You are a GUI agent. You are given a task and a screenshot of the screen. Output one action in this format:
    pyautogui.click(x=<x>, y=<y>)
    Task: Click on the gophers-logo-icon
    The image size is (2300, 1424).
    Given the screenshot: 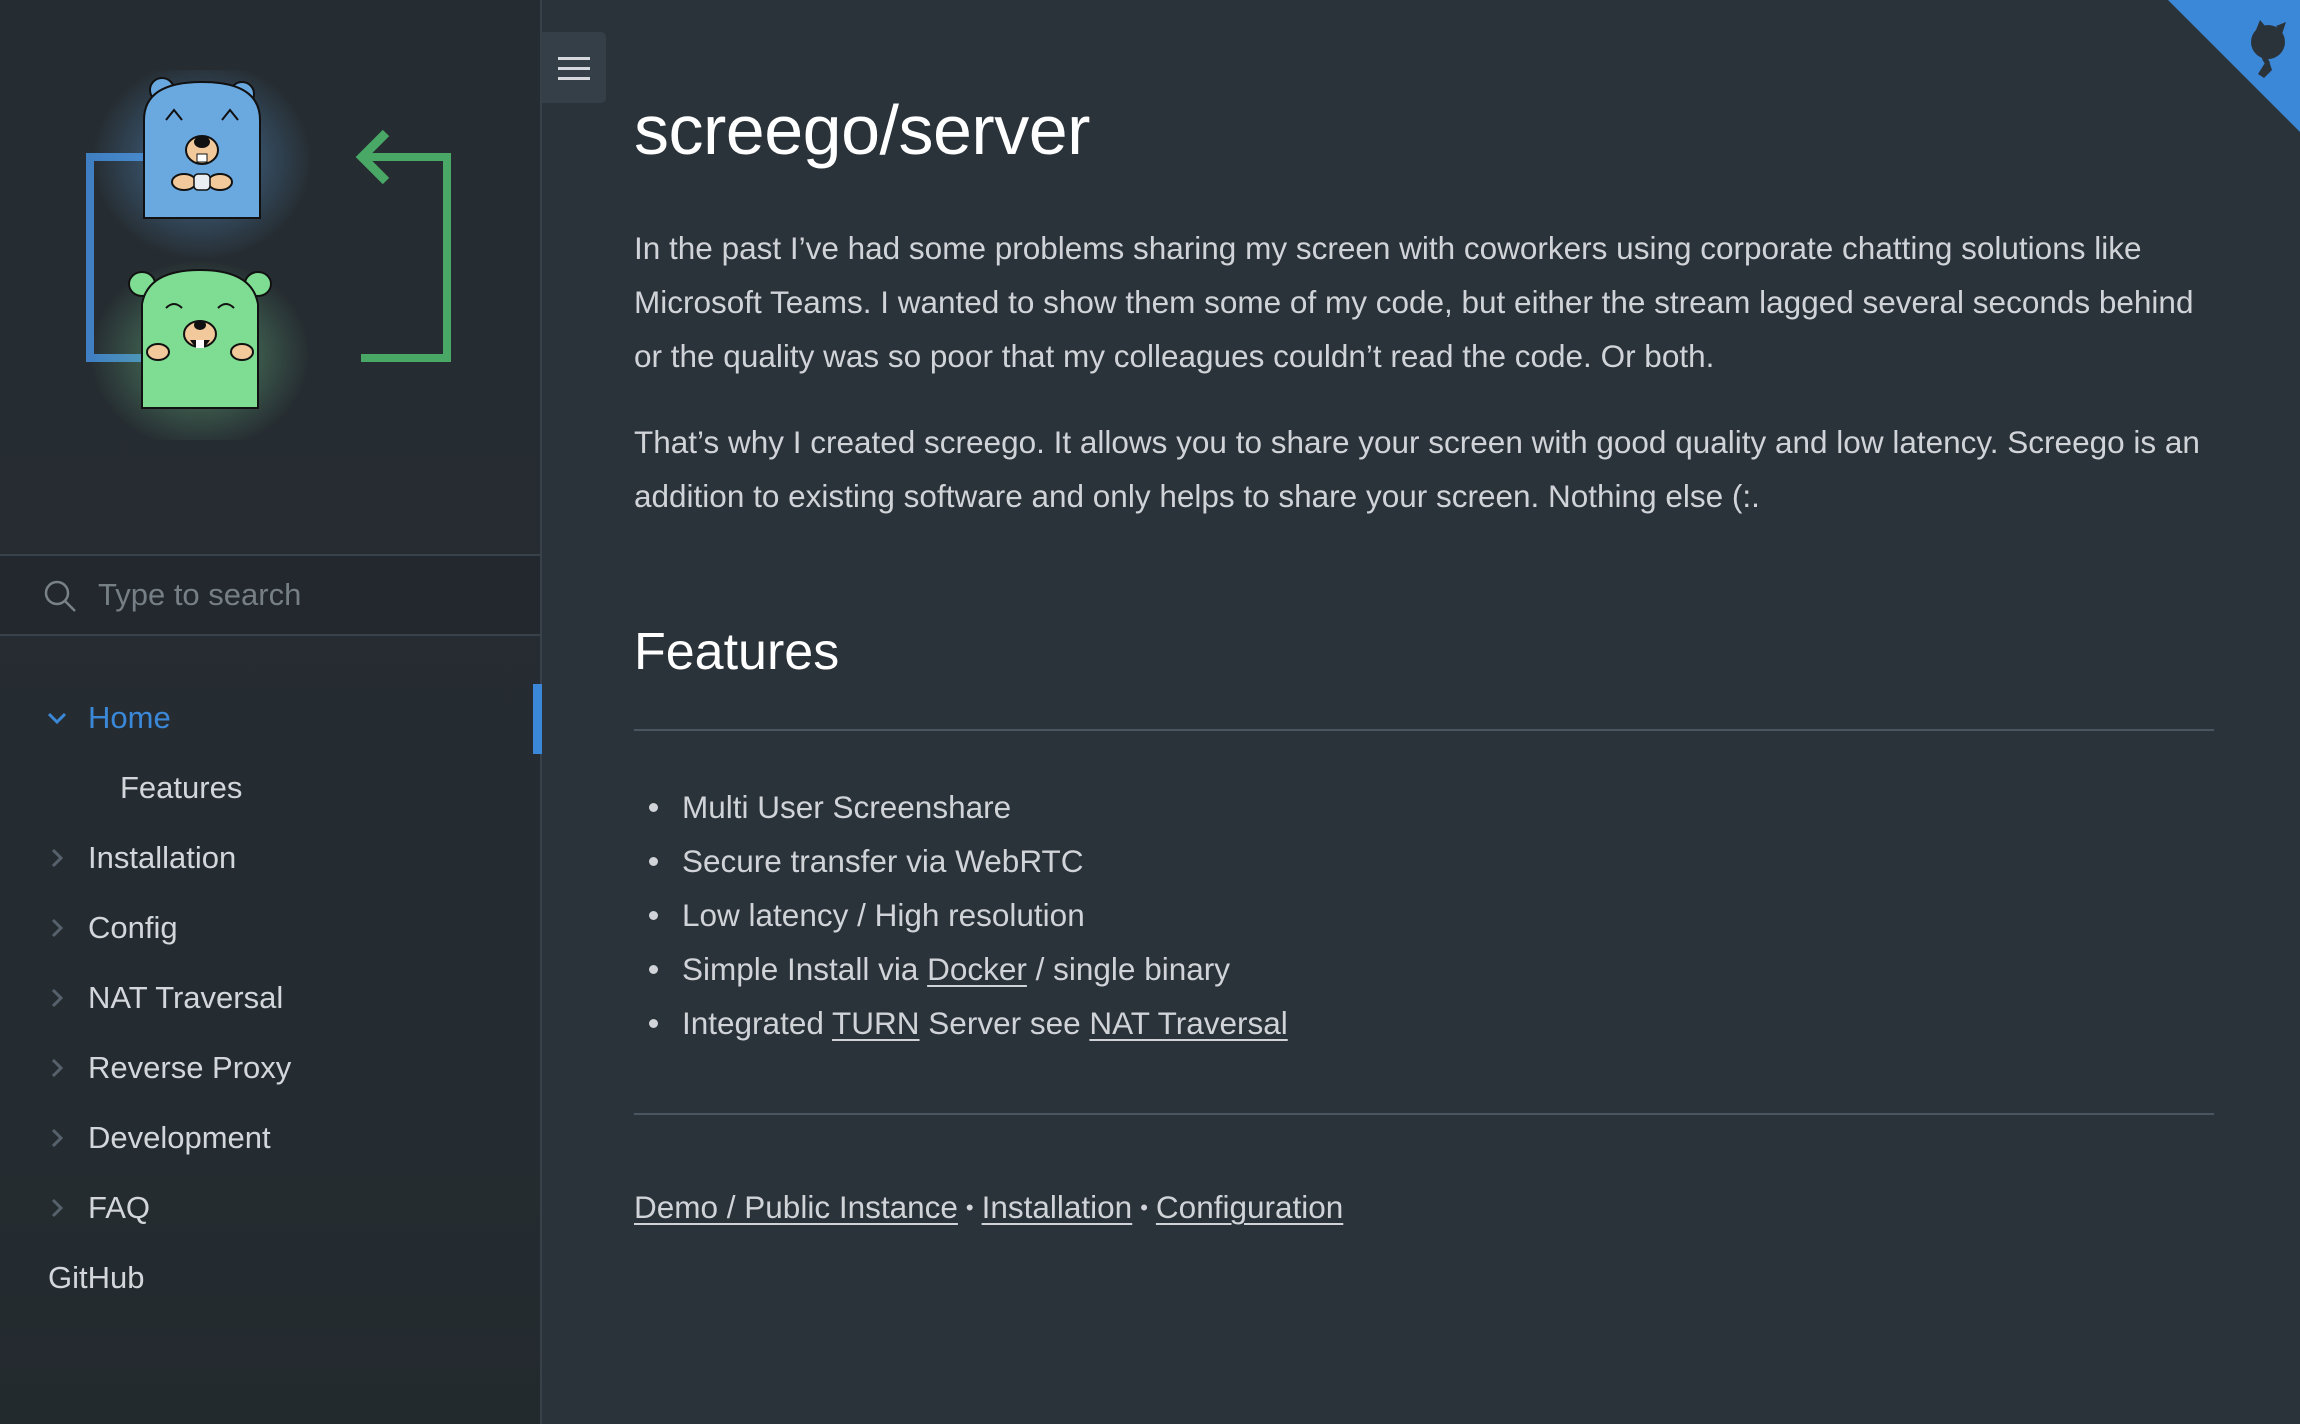 What is the action you would take?
    pyautogui.click(x=268, y=255)
    